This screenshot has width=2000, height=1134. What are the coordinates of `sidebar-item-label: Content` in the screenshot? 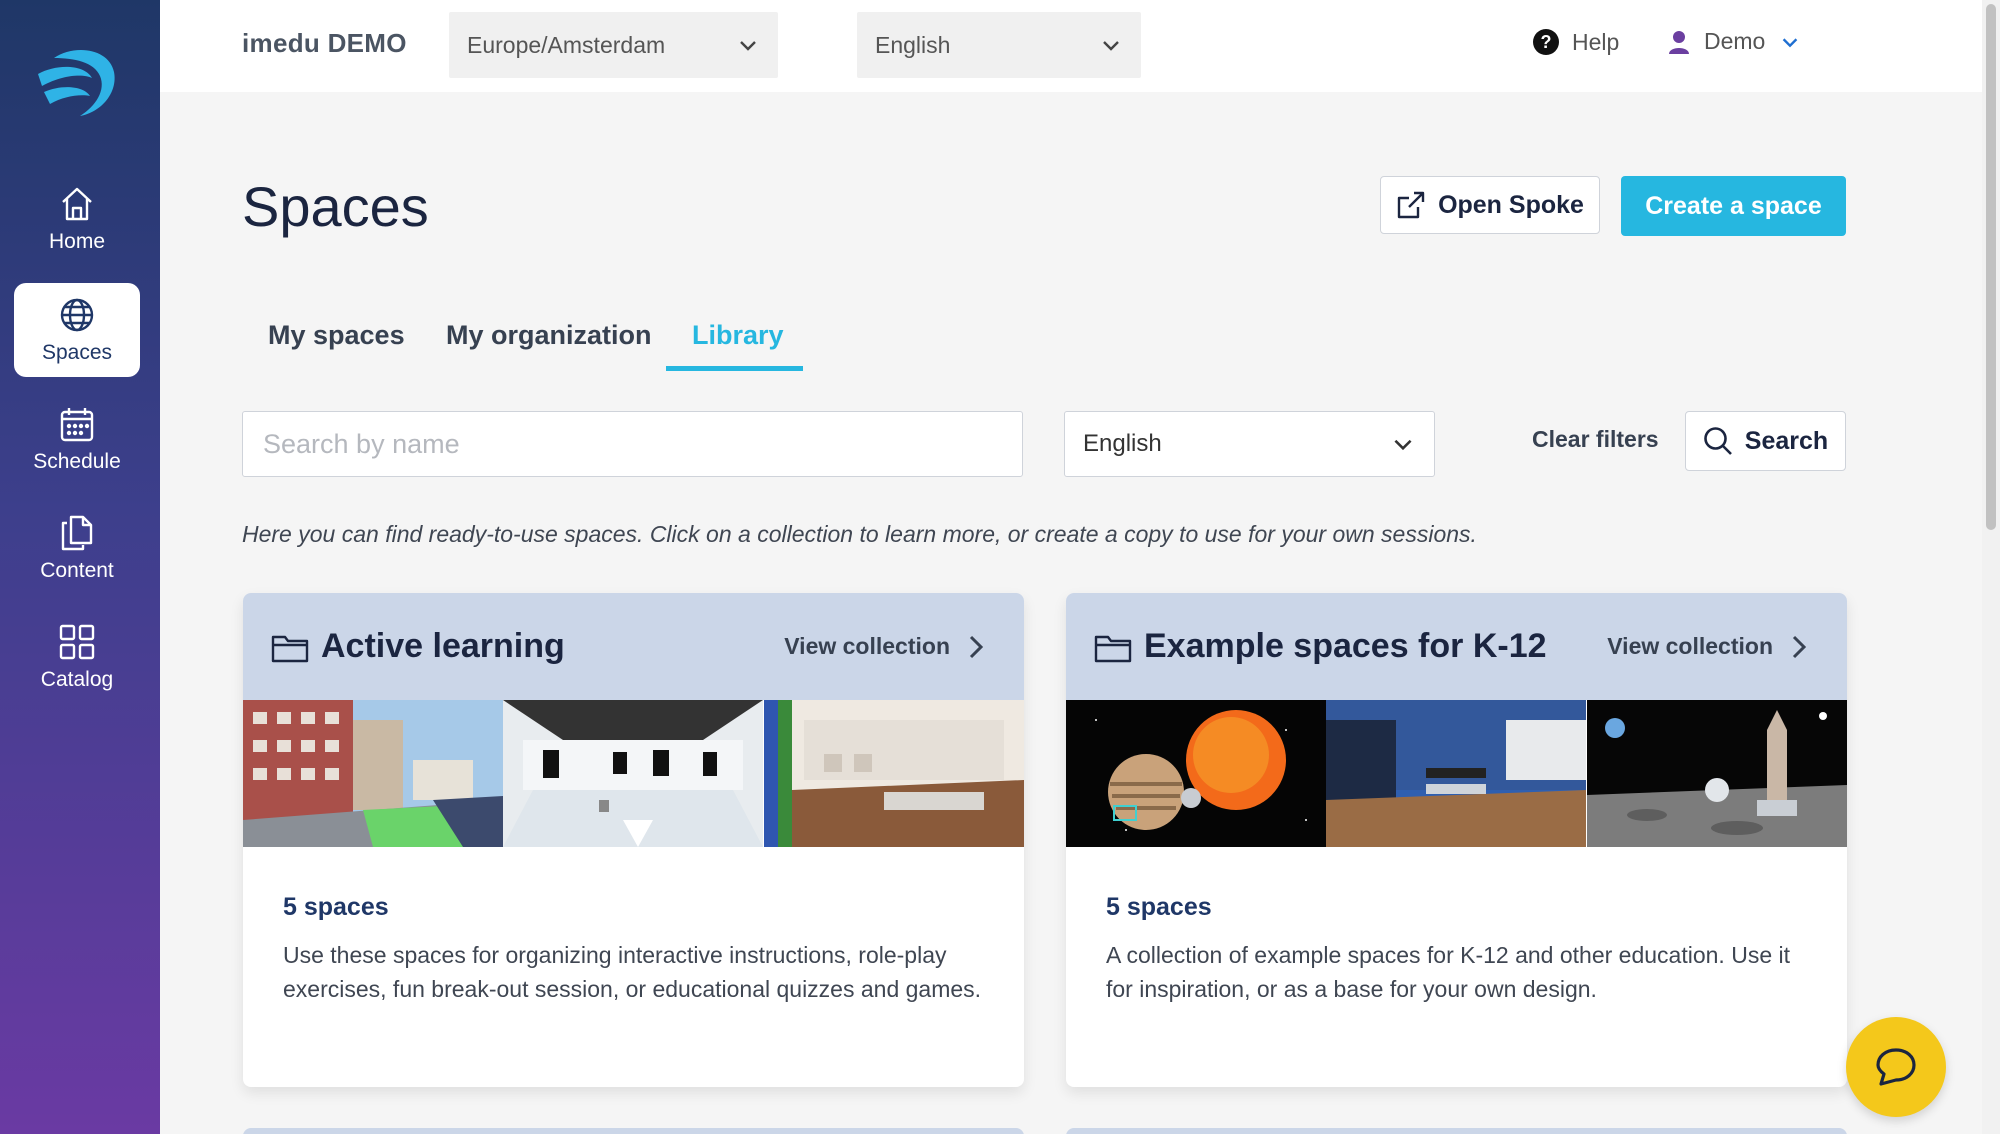 It's located at (77, 570).